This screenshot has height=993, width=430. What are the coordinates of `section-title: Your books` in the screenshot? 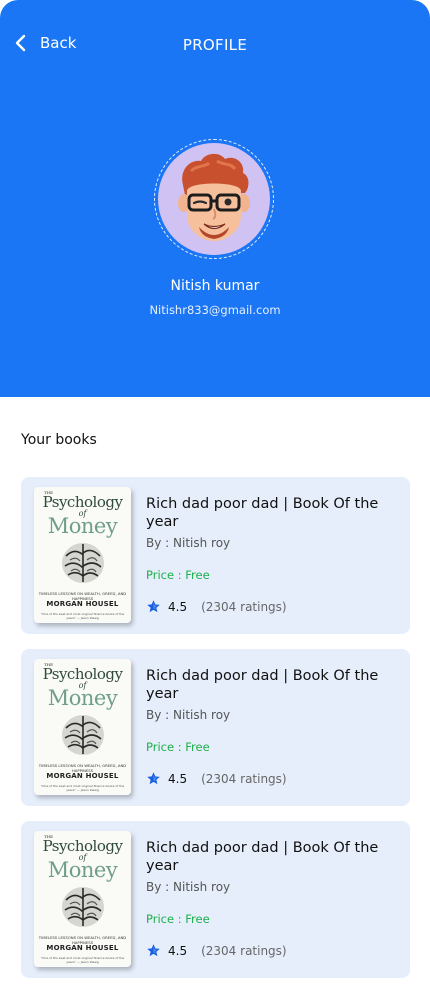 It's located at (59, 440).